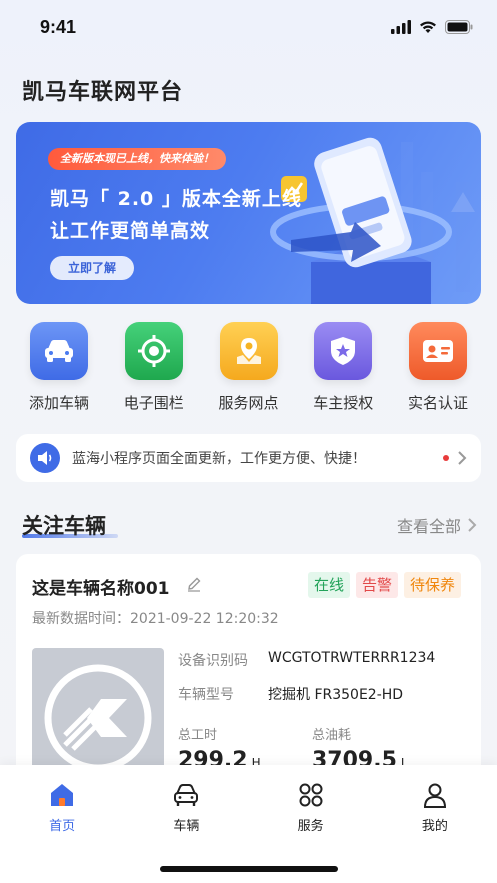  I want to click on target-icon, so click(153, 351).